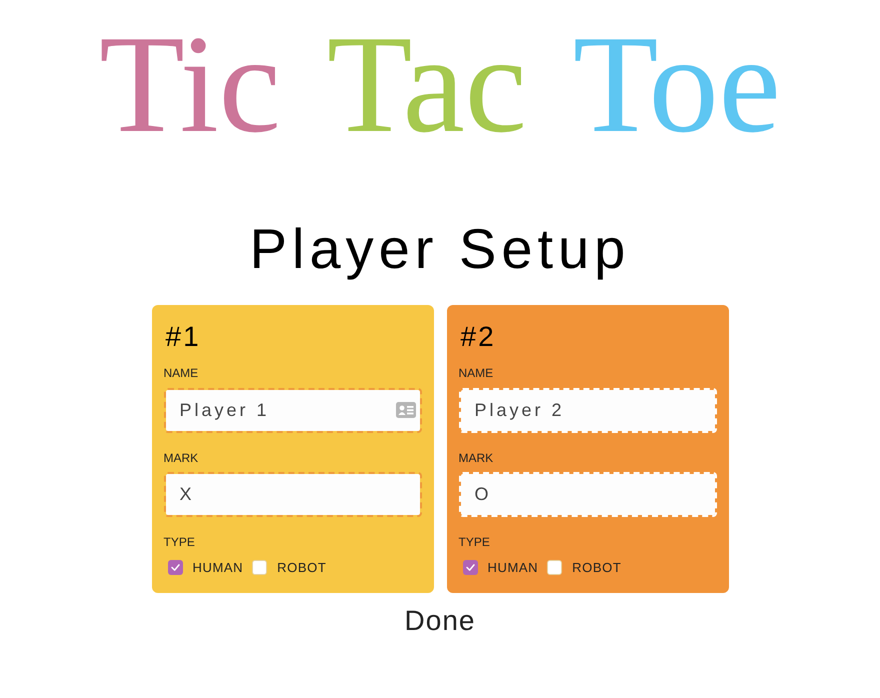 The height and width of the screenshot is (698, 880). Describe the element at coordinates (293, 410) in the screenshot. I see `name-field: Player 1` at that location.